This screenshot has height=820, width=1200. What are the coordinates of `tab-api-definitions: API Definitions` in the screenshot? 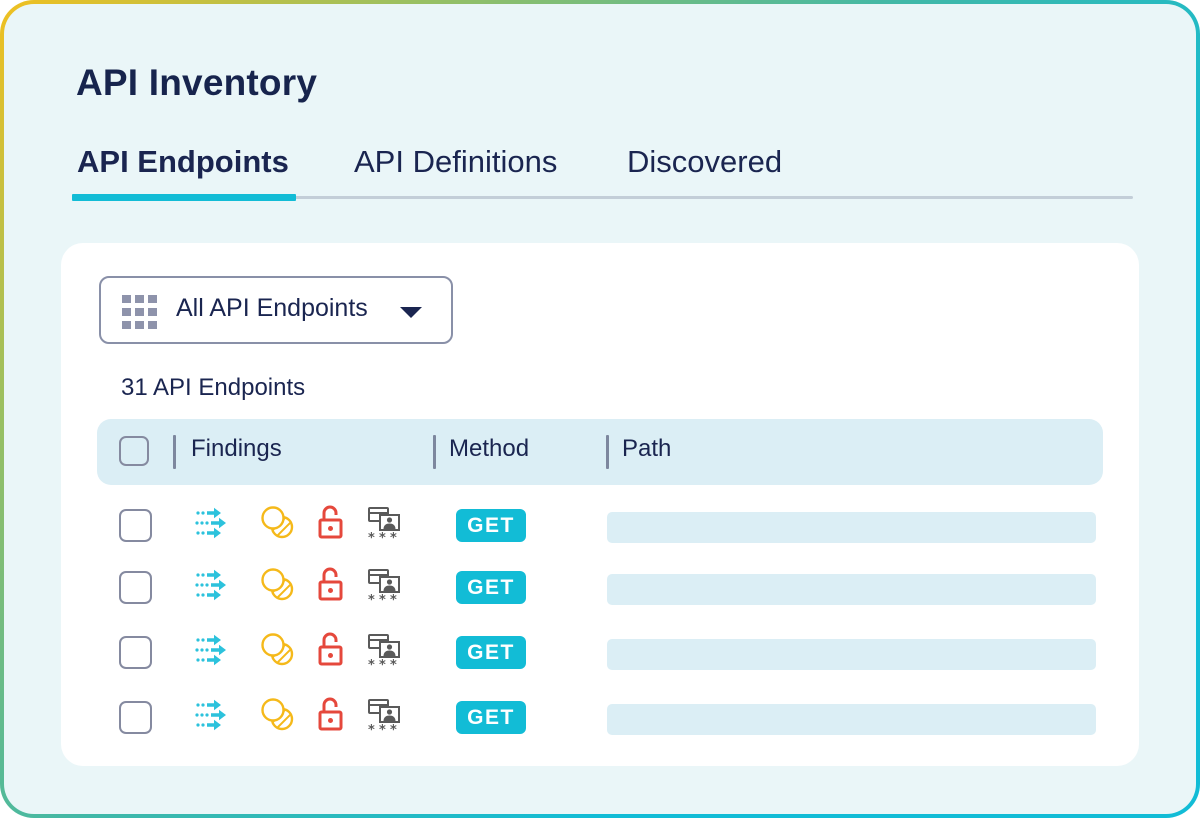 It's located at (455, 162).